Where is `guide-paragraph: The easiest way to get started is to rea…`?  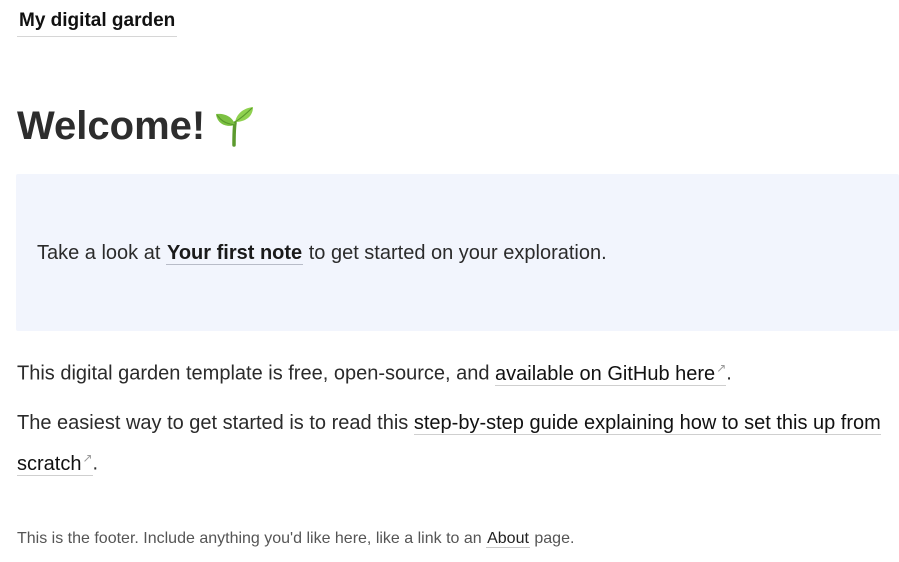
guide-paragraph: The easiest way to get started is to rea… is located at coordinates (457, 444).